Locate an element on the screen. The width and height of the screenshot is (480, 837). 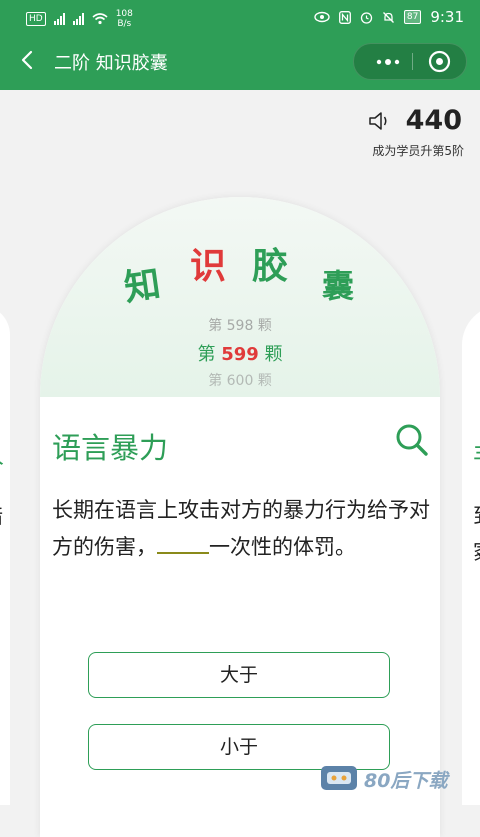
network-speed: 108 B/s is located at coordinates (124, 19).